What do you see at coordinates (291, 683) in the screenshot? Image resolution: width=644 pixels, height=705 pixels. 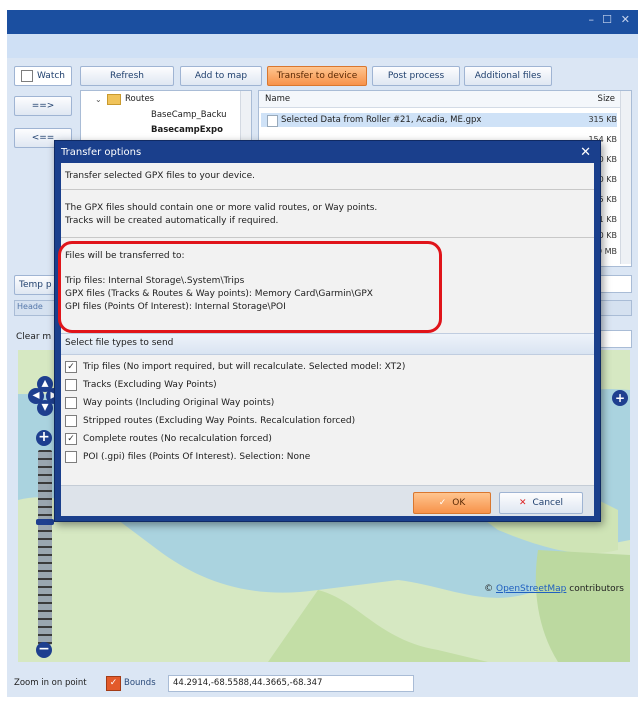 I see `bounds-field: 44.2914,-68.5588,44.3665,-68.347` at bounding box center [291, 683].